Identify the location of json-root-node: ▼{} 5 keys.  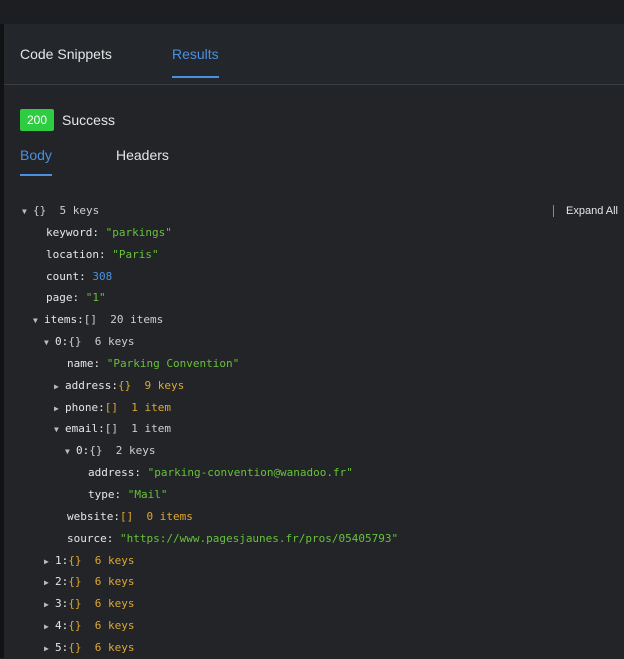
(60, 211).